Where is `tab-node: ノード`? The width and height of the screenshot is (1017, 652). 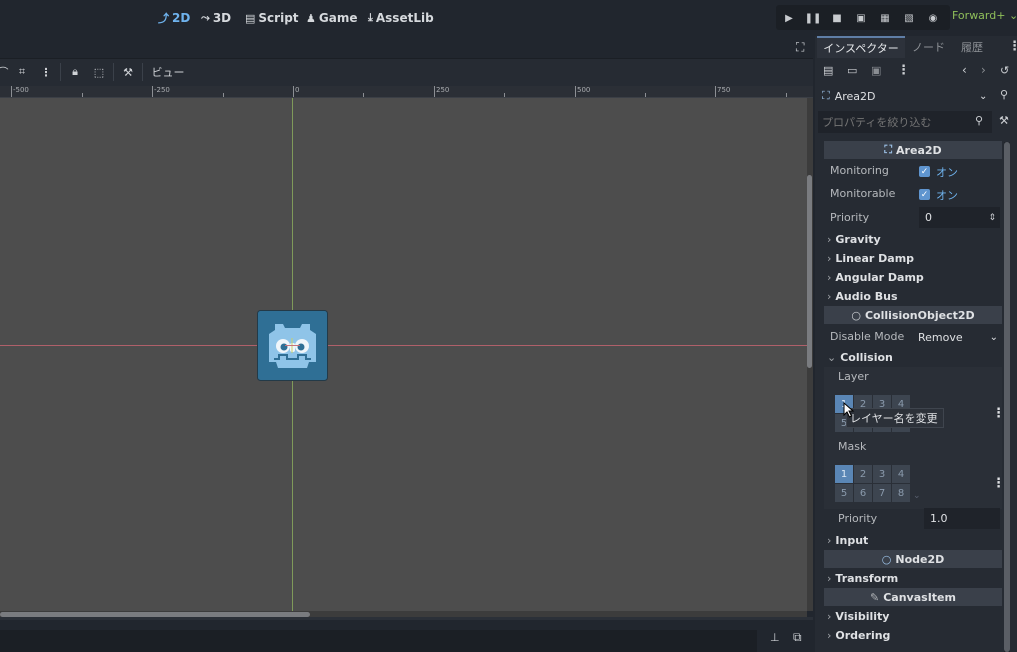
tab-node: ノード is located at coordinates (928, 47).